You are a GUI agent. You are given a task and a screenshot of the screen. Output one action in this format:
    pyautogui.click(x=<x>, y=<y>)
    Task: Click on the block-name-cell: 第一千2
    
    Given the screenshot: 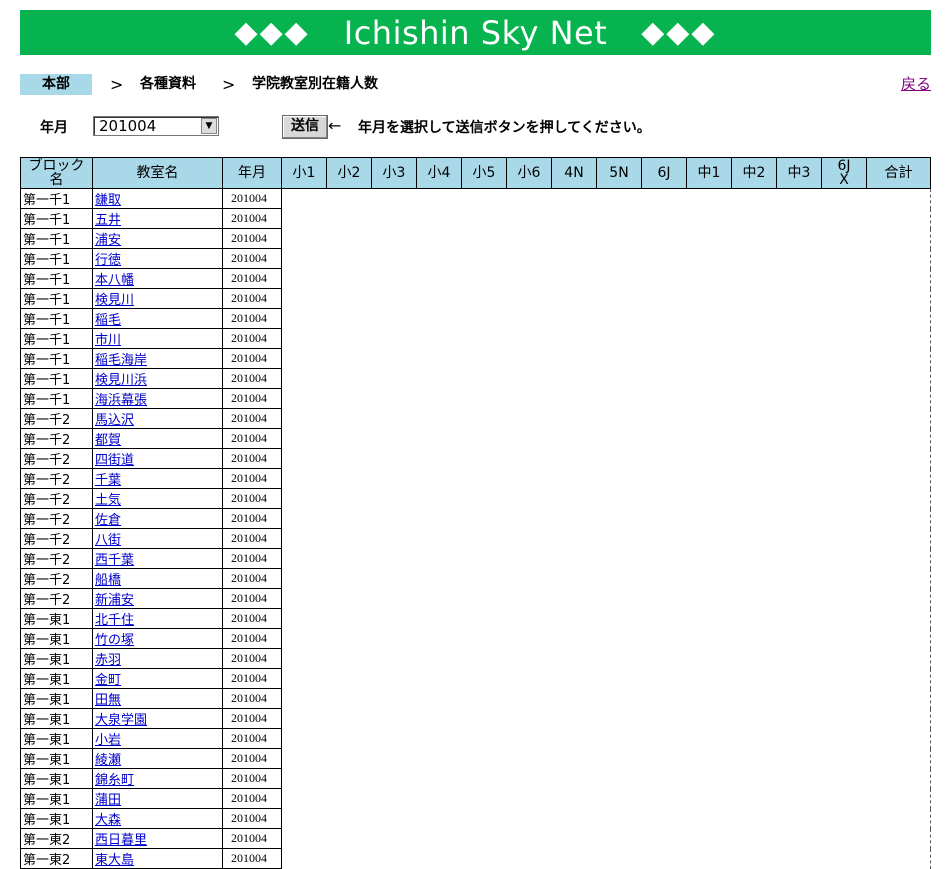 What is the action you would take?
    pyautogui.click(x=56, y=538)
    